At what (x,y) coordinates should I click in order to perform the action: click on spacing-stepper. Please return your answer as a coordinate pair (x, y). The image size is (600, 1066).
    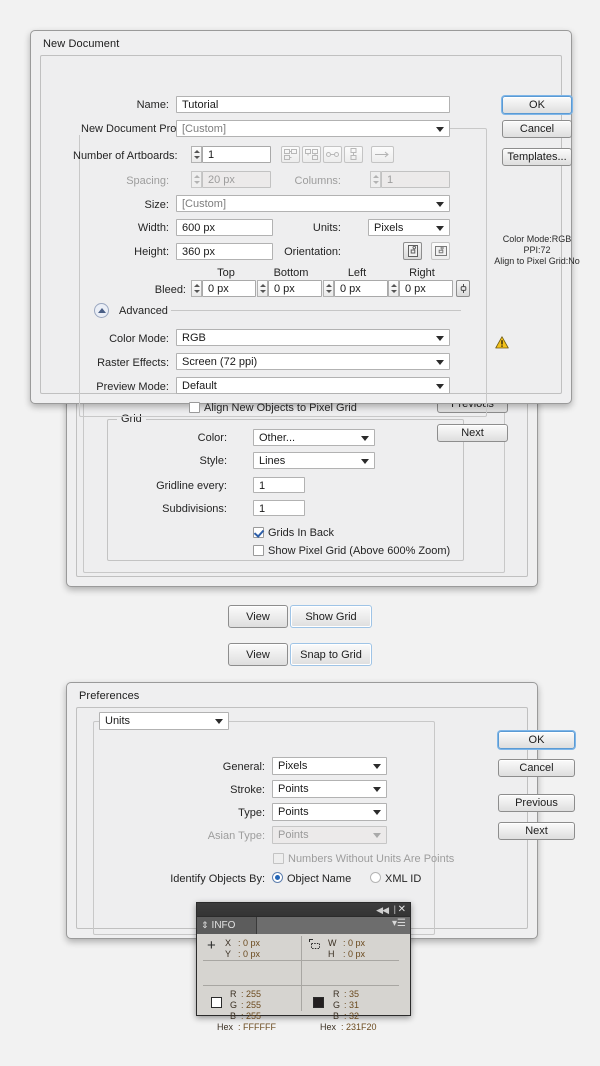
    Looking at the image, I should click on (196, 179).